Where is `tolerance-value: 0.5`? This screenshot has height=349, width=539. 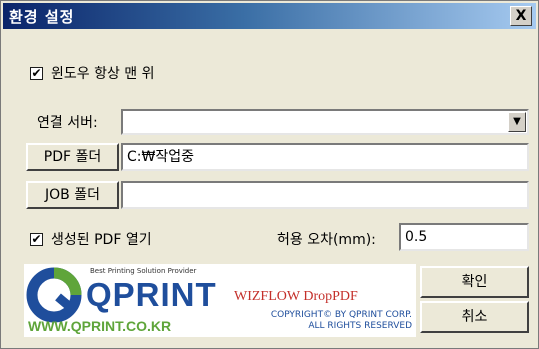 tolerance-value: 0.5 is located at coordinates (416, 237).